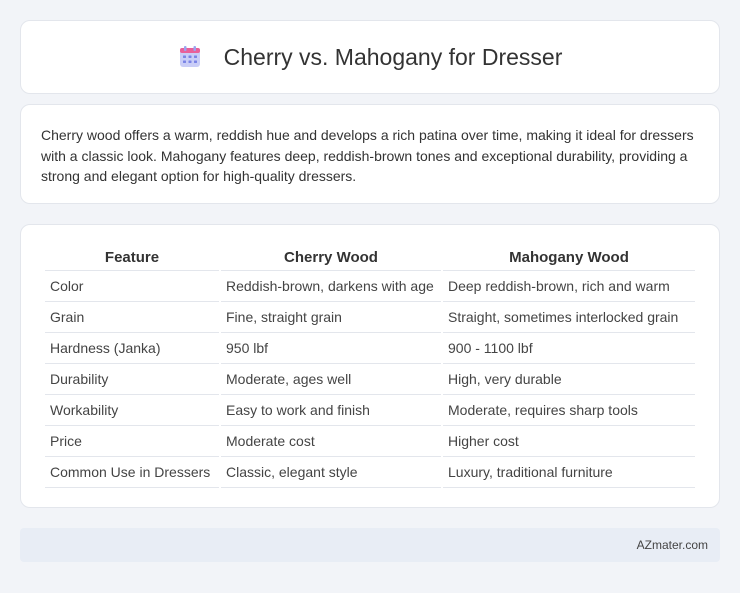 The width and height of the screenshot is (740, 593). Describe the element at coordinates (569, 472) in the screenshot. I see `table-cell: Luxury, traditional furniture` at that location.